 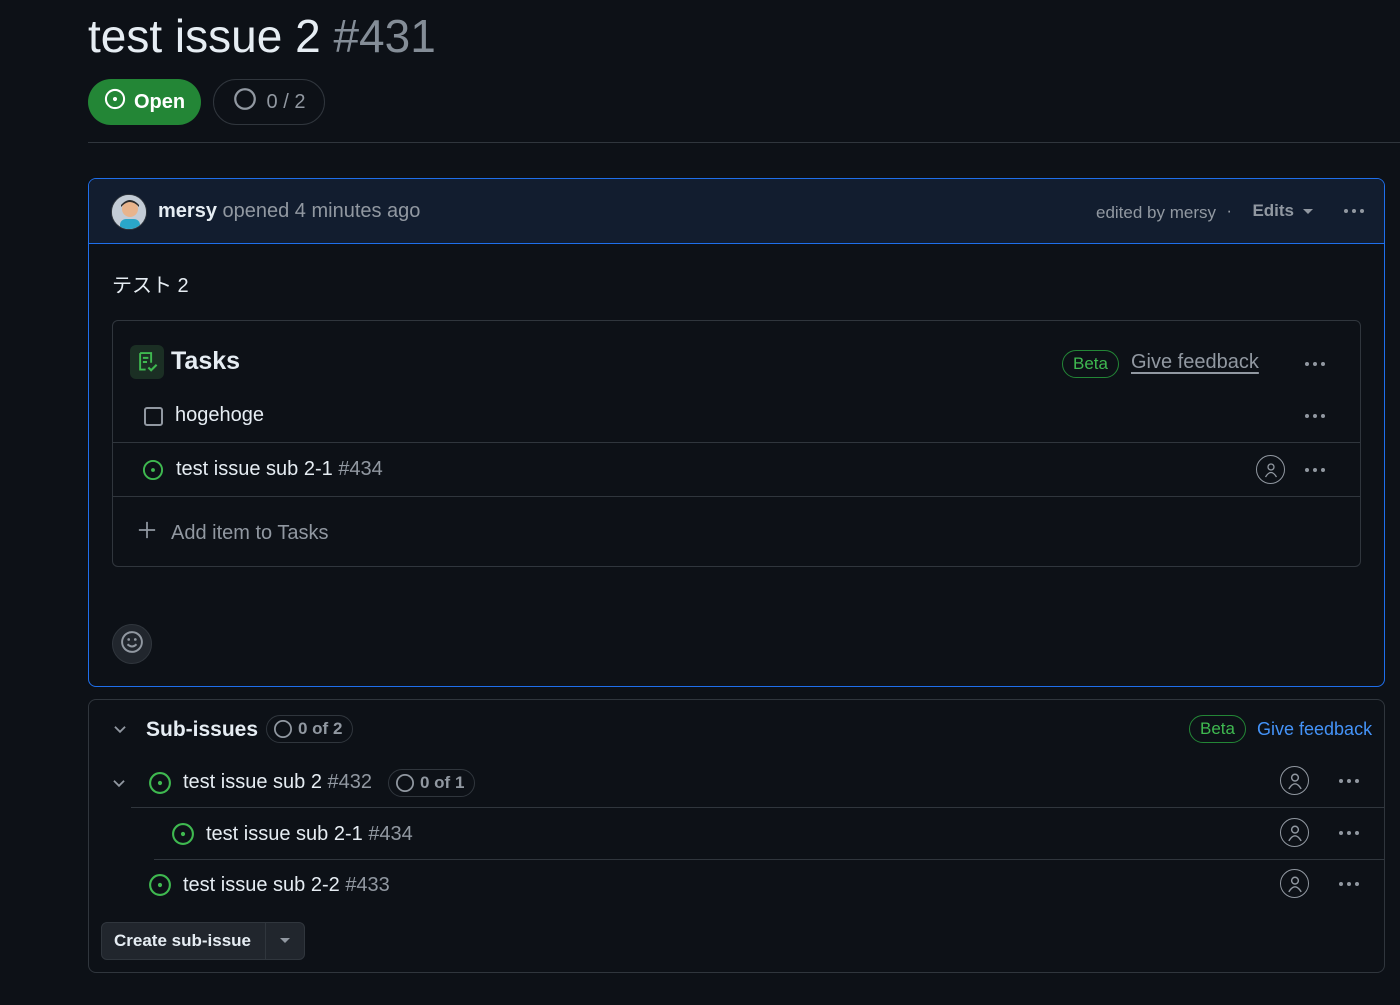 I want to click on sub-issue-link: test issue sub 2-2 #433, so click(x=286, y=885).